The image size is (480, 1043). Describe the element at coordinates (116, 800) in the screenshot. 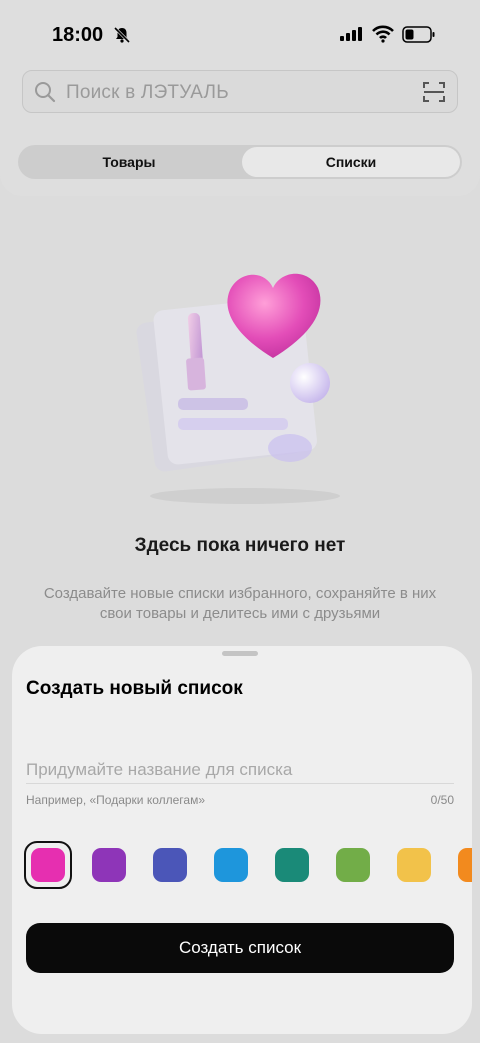

I see `input-hint: Например, «Подарки коллегам»` at that location.